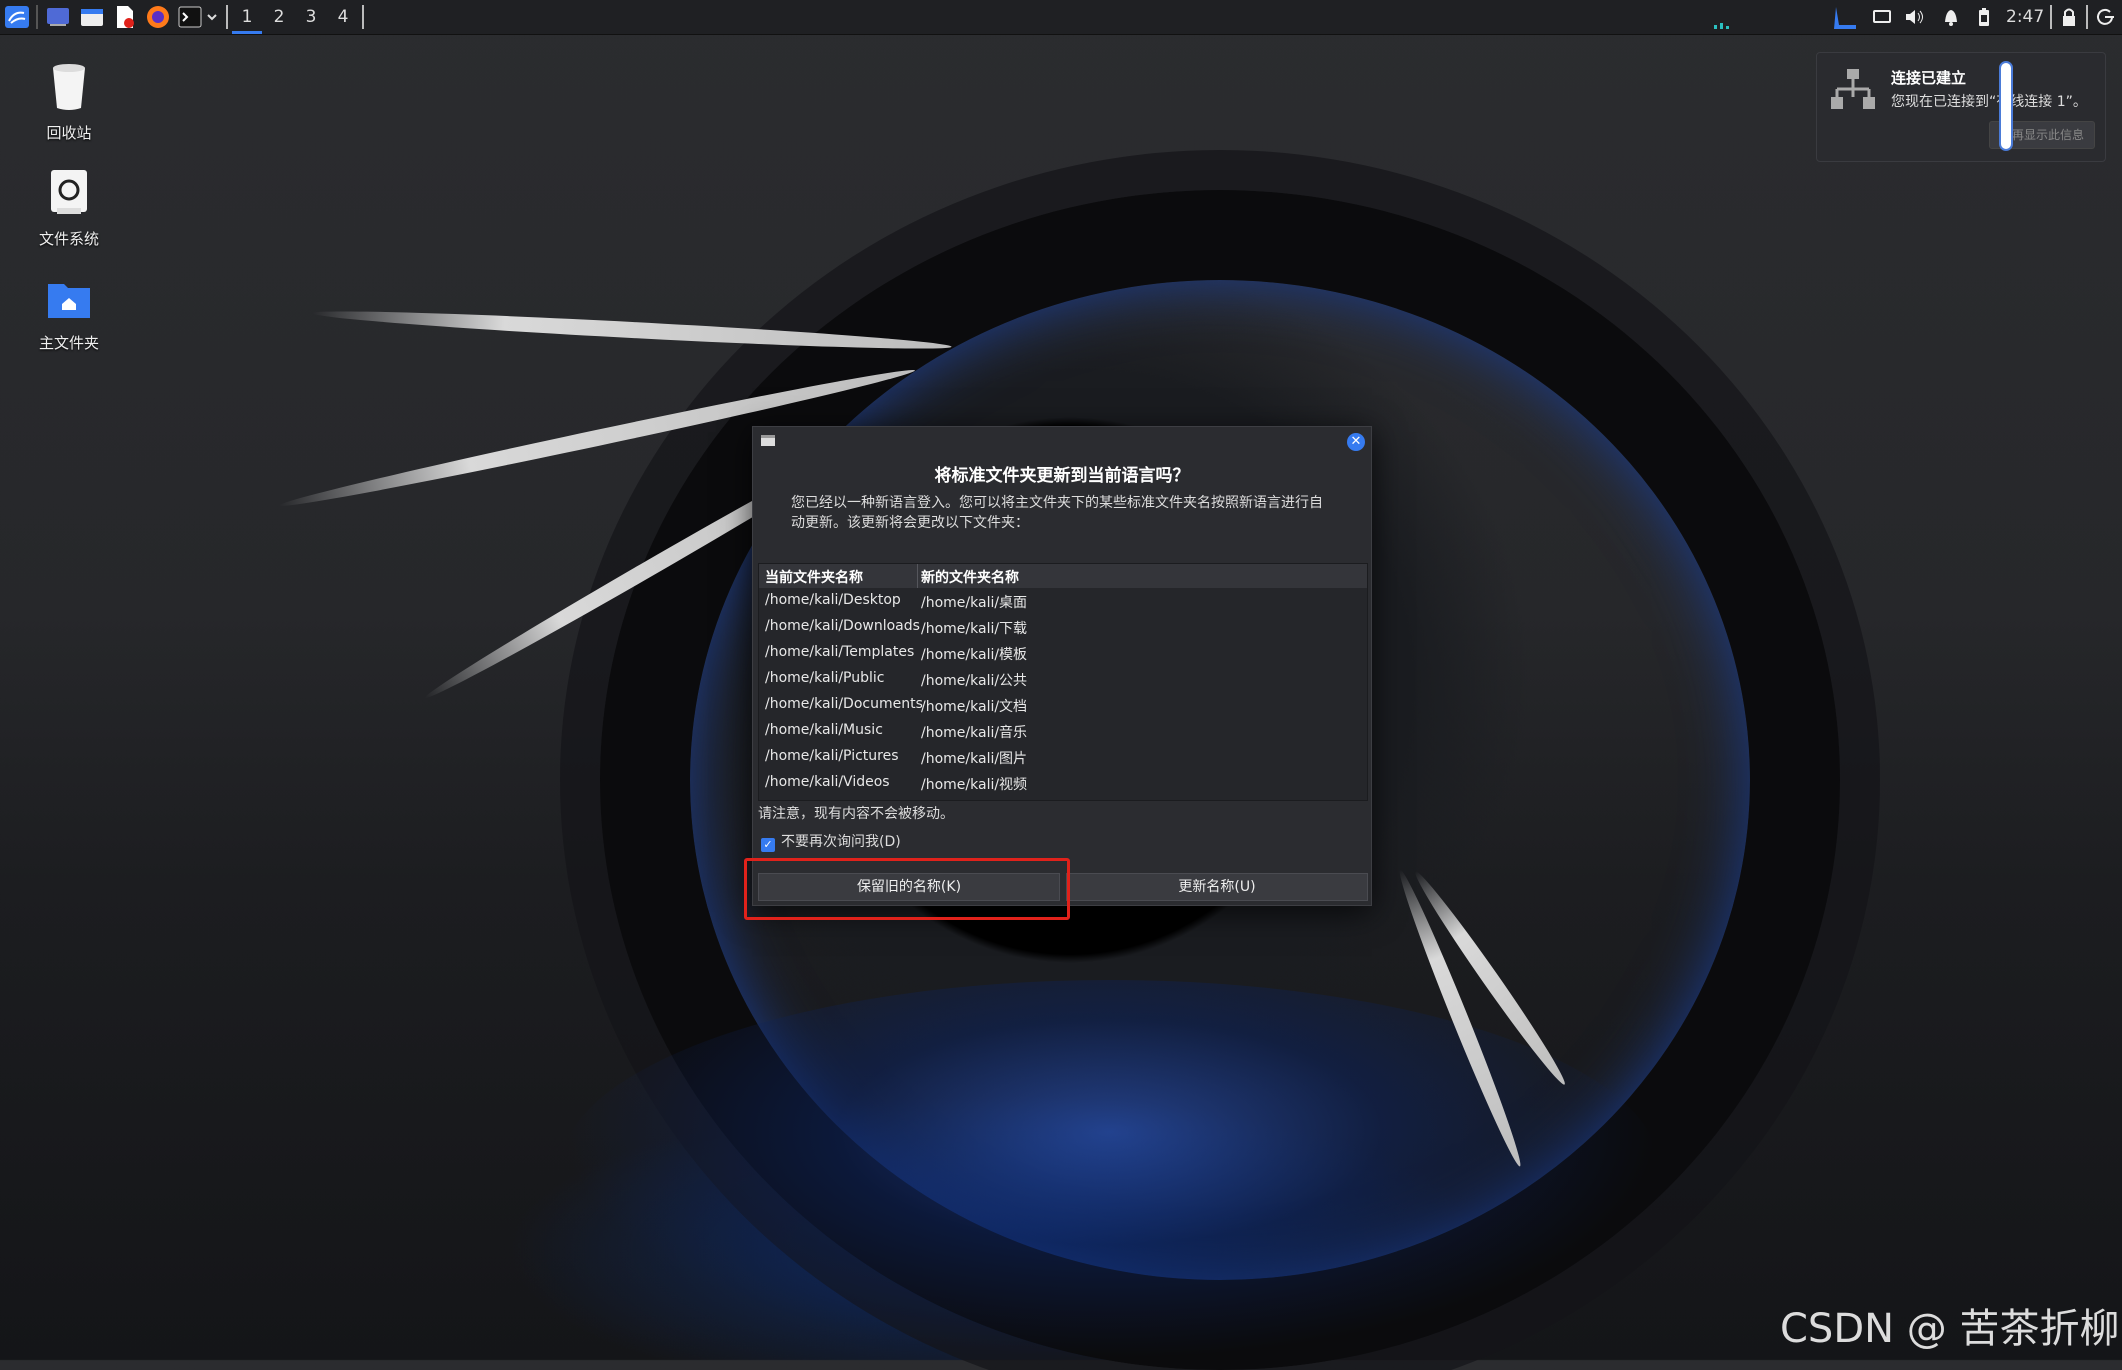 The height and width of the screenshot is (1370, 2122). I want to click on current-name-cell: /home/kali/Documents, so click(844, 704).